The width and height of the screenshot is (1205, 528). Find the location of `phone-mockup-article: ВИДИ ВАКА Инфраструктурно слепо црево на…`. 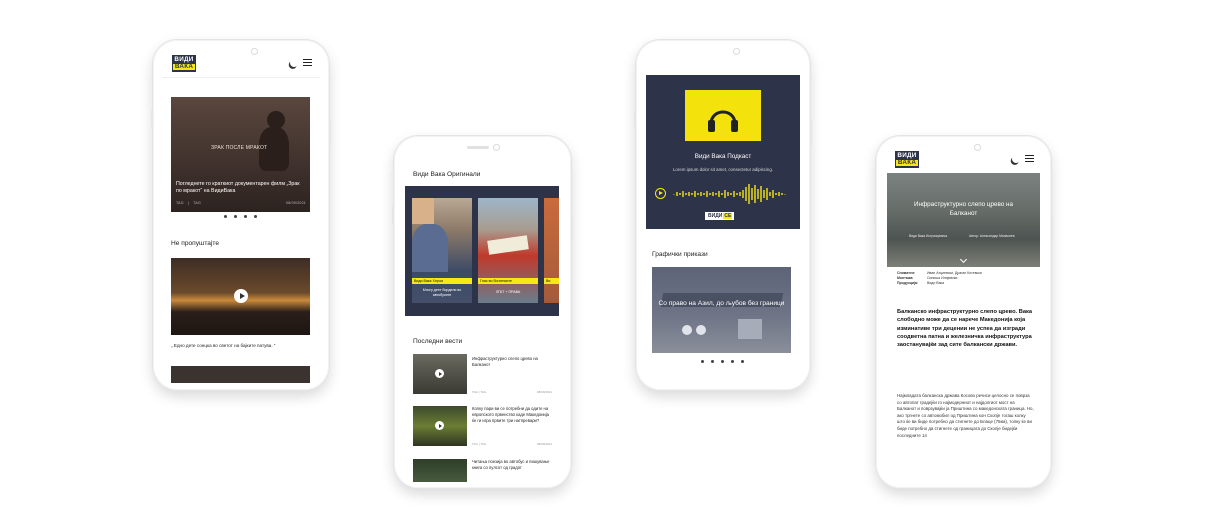

phone-mockup-article: ВИДИ ВАКА Инфраструктурно слепо црево на… is located at coordinates (963, 312).